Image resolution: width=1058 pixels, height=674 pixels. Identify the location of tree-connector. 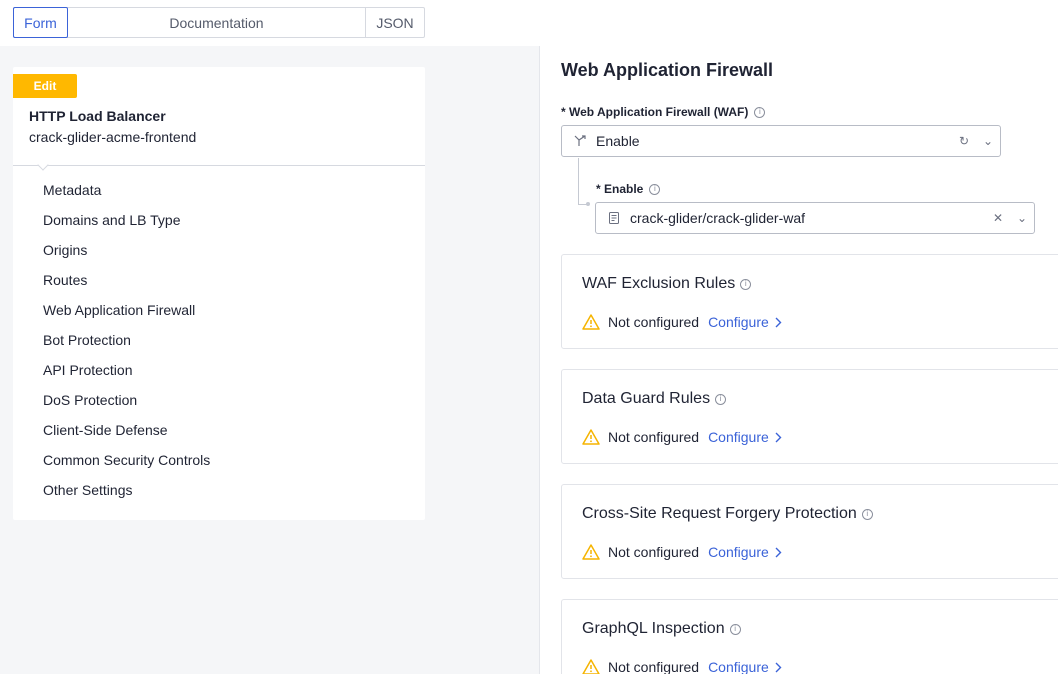
(578, 181).